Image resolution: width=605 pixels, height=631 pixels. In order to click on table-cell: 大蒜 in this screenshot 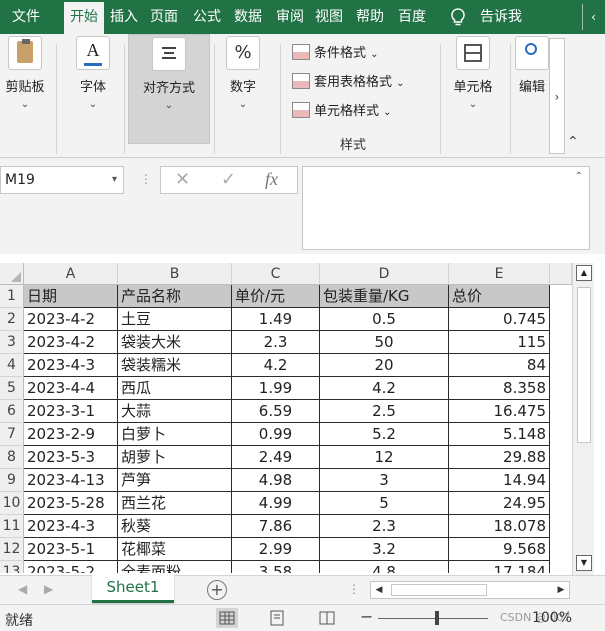, I will do `click(175, 411)`.